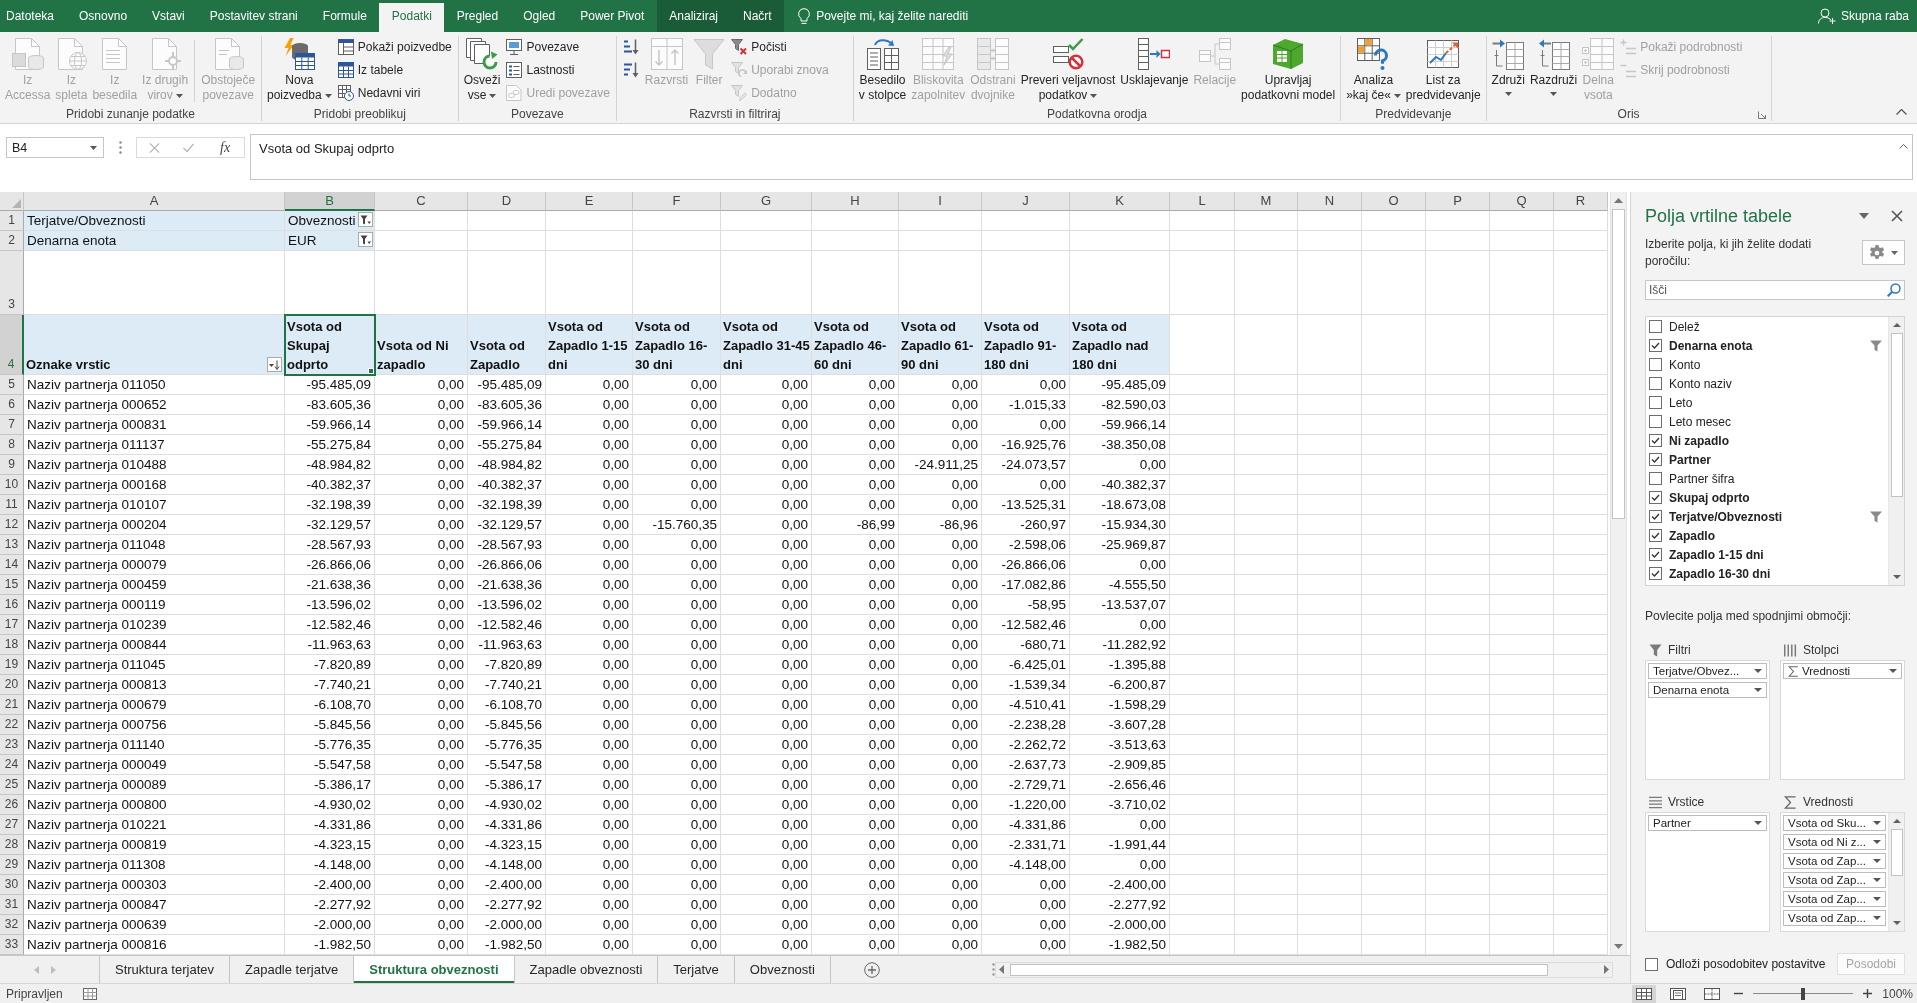 Image resolution: width=1917 pixels, height=1003 pixels. I want to click on plus-circle-icon, so click(871, 969).